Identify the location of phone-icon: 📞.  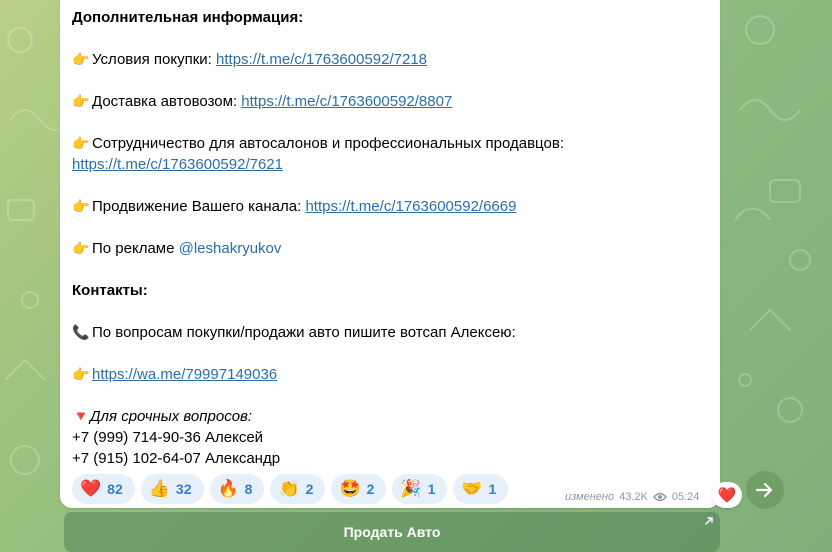
(81, 332).